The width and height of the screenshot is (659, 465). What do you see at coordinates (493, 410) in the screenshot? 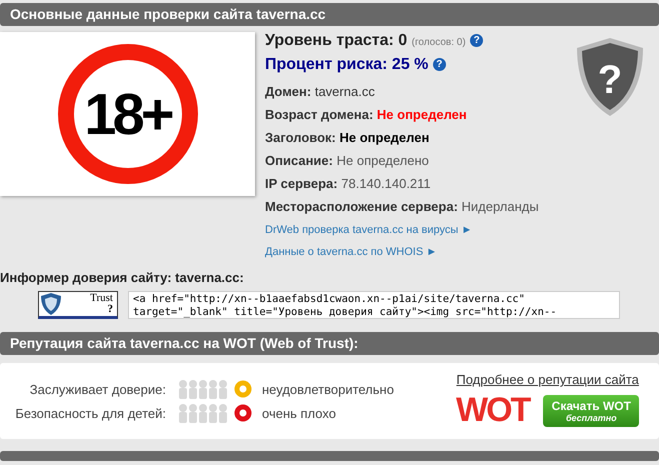
I see `wot-logo: WOT` at bounding box center [493, 410].